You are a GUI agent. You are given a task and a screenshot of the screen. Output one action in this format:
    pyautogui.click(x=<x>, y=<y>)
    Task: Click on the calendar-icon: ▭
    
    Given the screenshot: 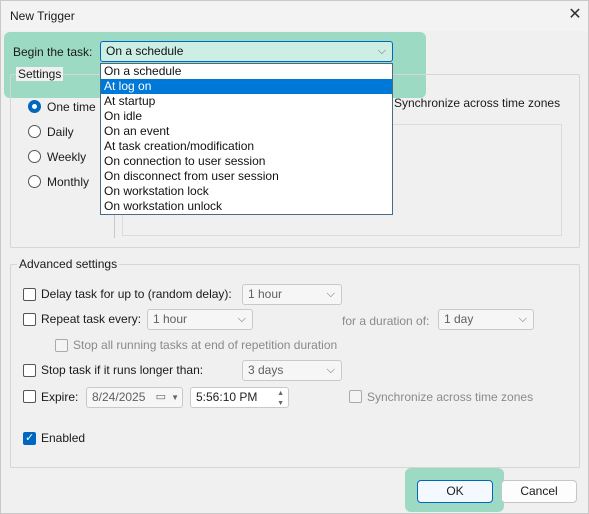 What is the action you would take?
    pyautogui.click(x=160, y=397)
    